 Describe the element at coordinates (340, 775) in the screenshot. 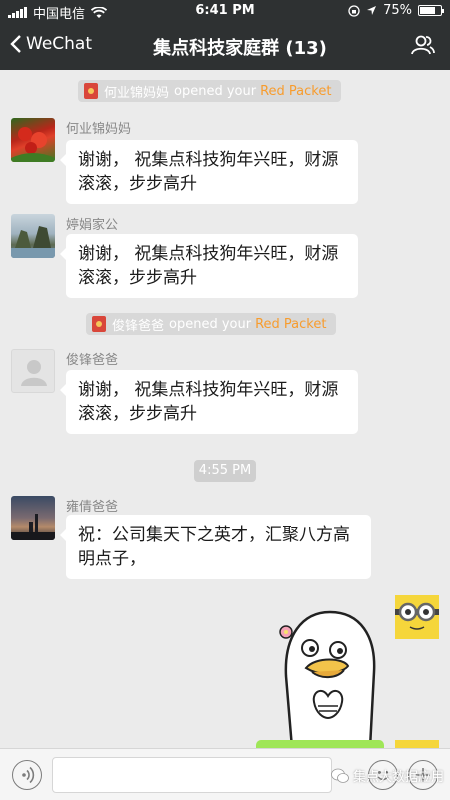

I see `wechat-logo-icon` at that location.